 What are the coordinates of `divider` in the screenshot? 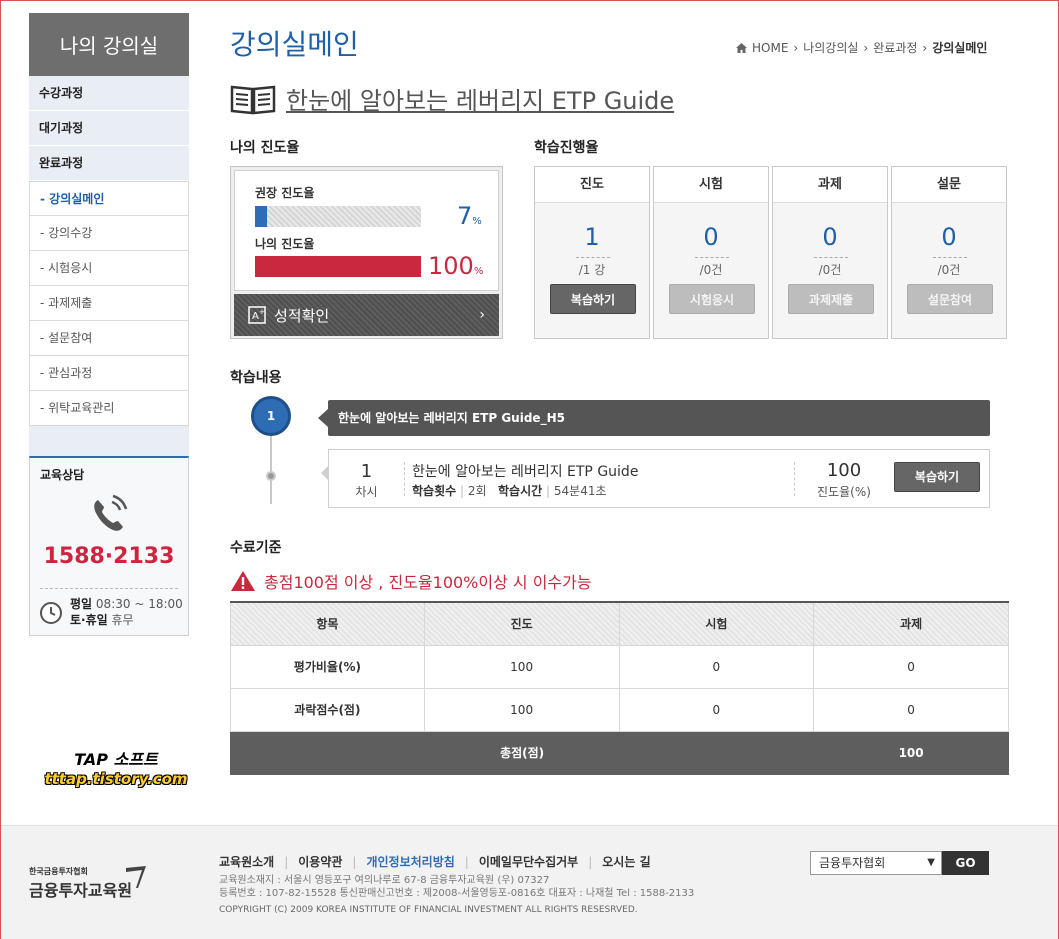 It's located at (404, 479).